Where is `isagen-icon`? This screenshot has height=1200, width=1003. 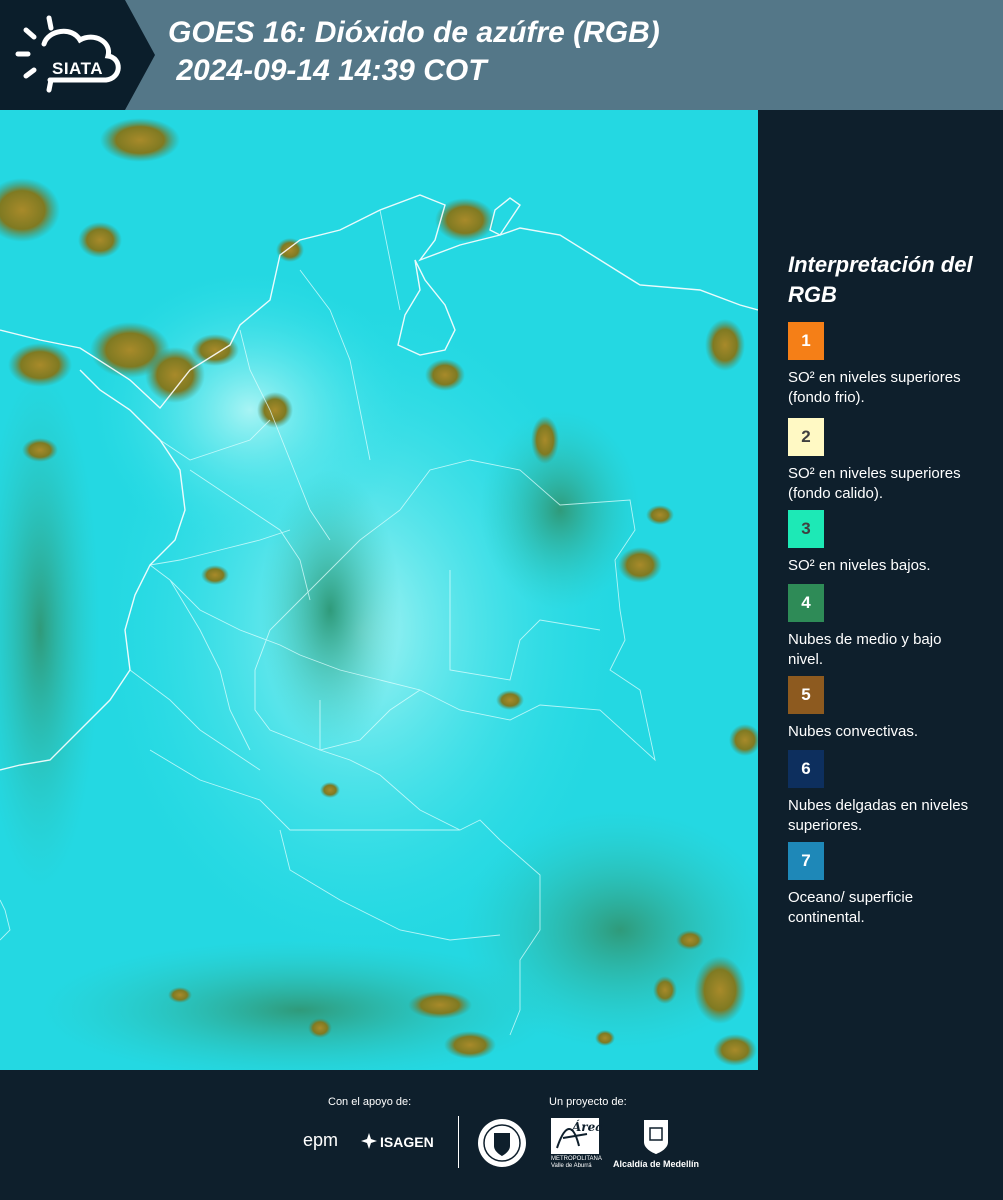
isagen-icon is located at coordinates (369, 1141).